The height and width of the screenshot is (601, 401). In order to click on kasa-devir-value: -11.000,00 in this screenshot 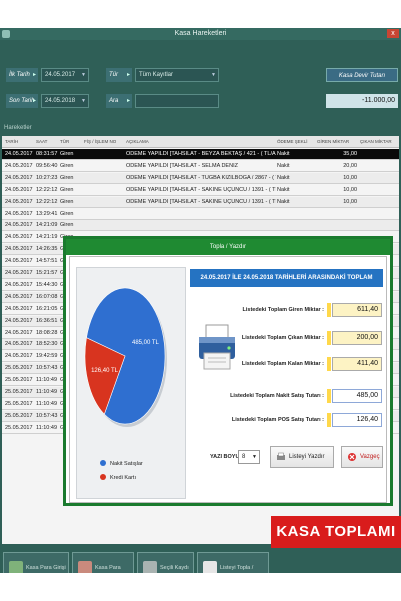, I will do `click(362, 101)`.